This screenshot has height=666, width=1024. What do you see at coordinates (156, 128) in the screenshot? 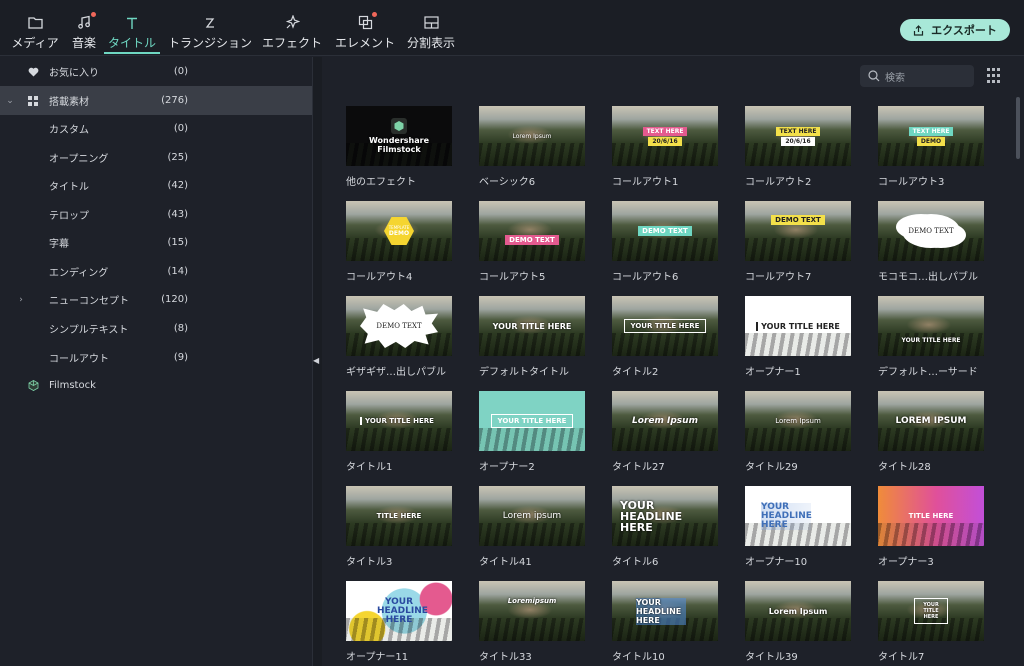
I see `sidebar-item-custom: カスタム (0)` at bounding box center [156, 128].